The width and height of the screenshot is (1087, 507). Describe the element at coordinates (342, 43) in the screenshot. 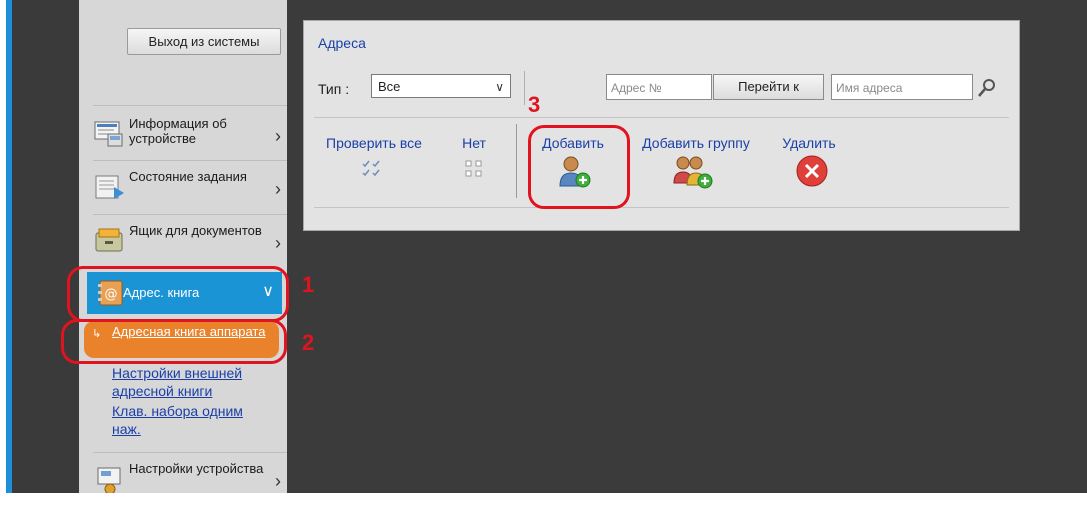

I see `panel-title: Адреса` at that location.